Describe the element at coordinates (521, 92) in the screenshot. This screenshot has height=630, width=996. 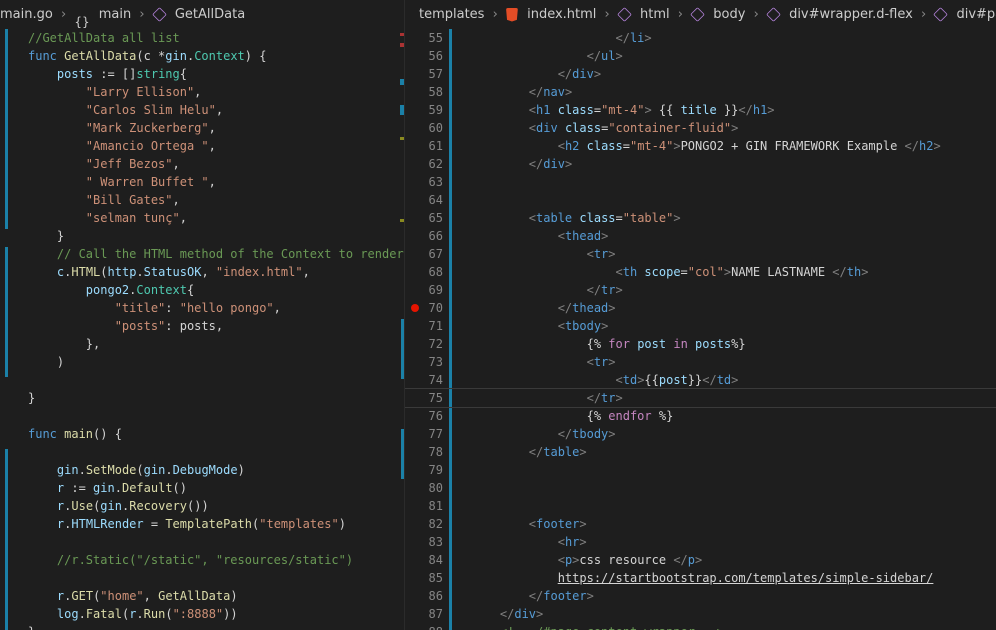
I see `code-text: </nav>` at that location.